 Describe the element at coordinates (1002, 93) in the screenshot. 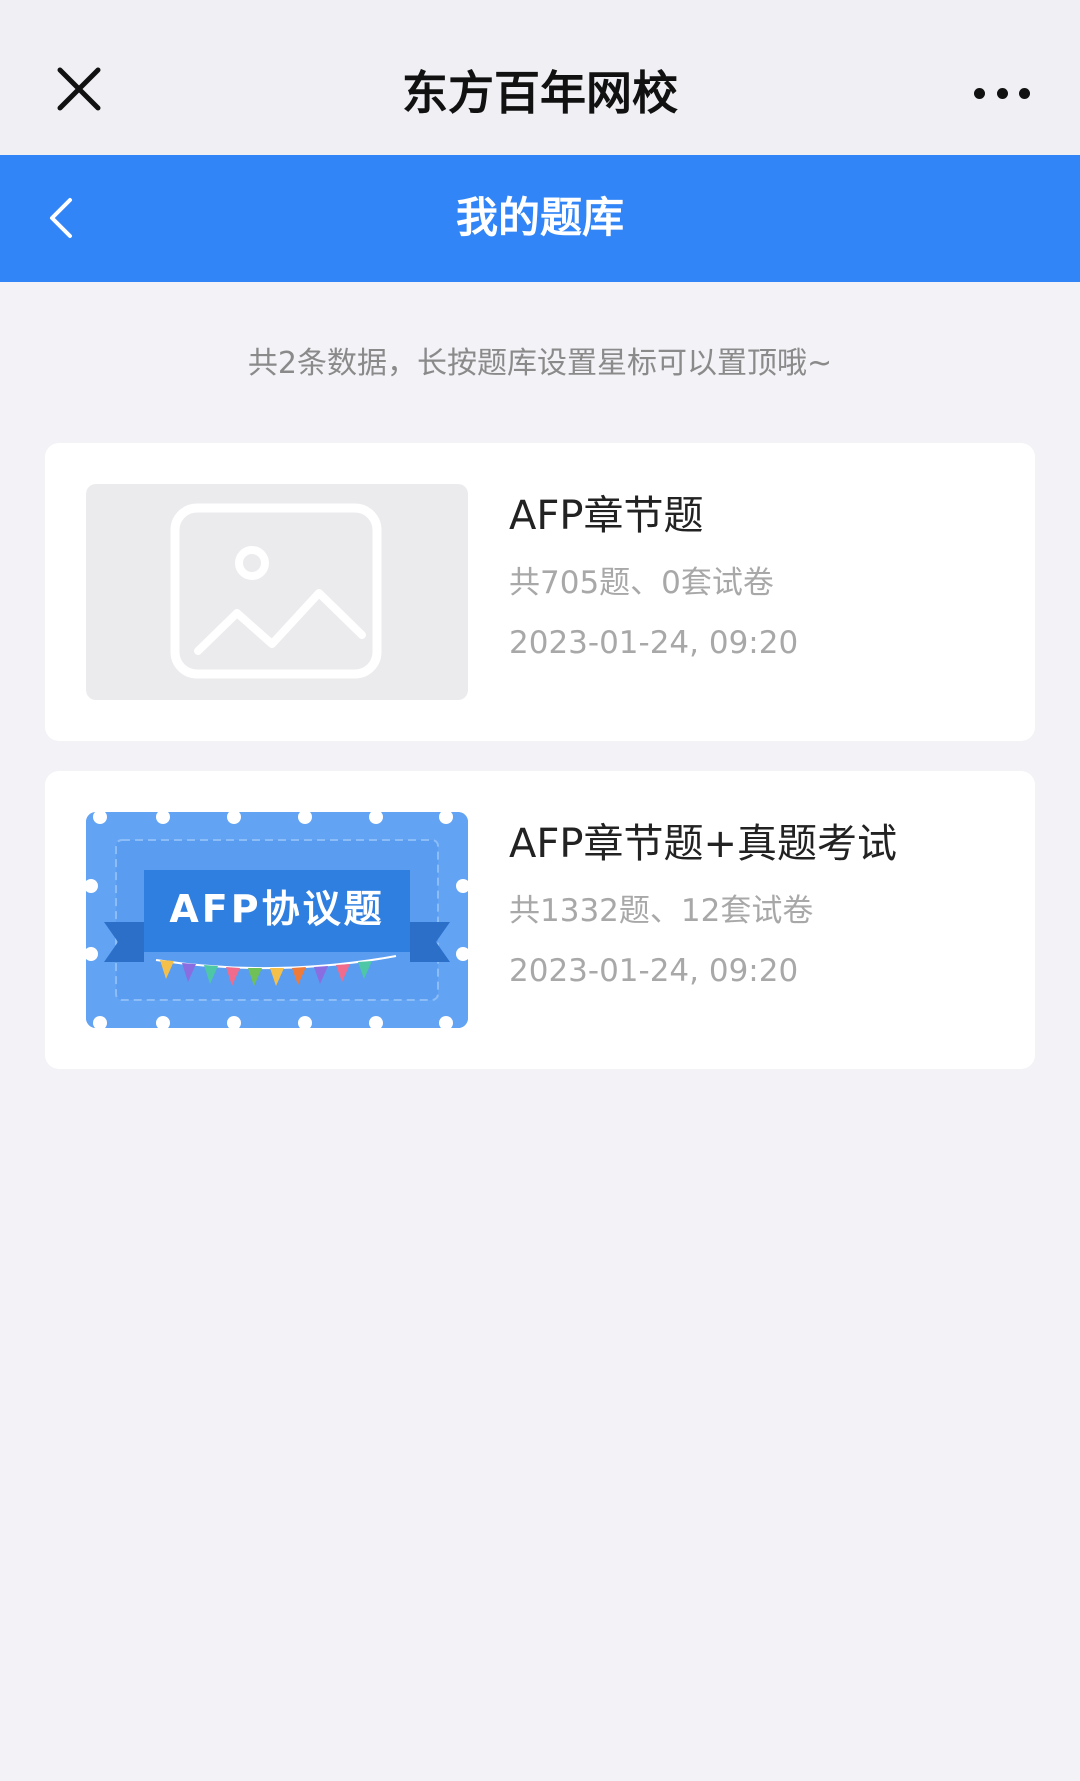

I see `more-button` at that location.